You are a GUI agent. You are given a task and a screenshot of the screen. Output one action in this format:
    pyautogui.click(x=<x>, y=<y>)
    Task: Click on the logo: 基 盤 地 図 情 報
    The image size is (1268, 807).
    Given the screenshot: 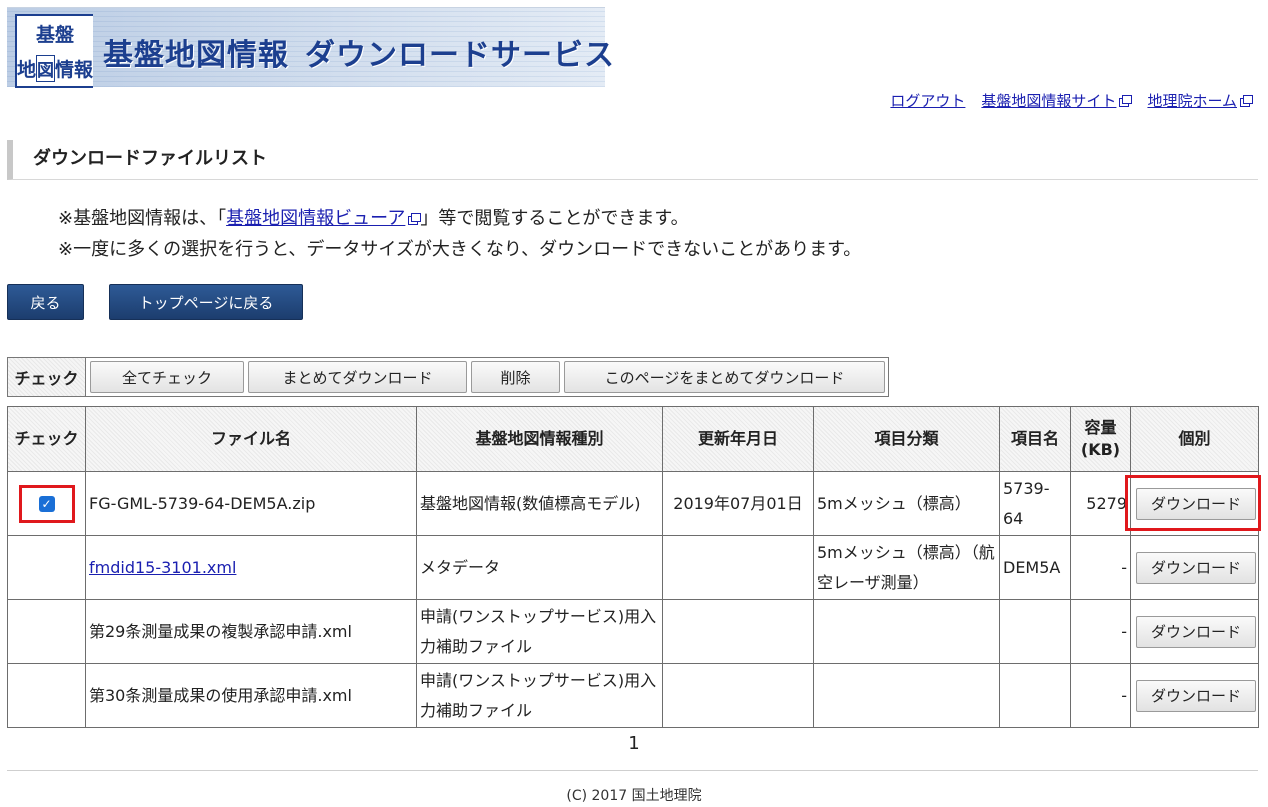 What is the action you would take?
    pyautogui.click(x=54, y=51)
    